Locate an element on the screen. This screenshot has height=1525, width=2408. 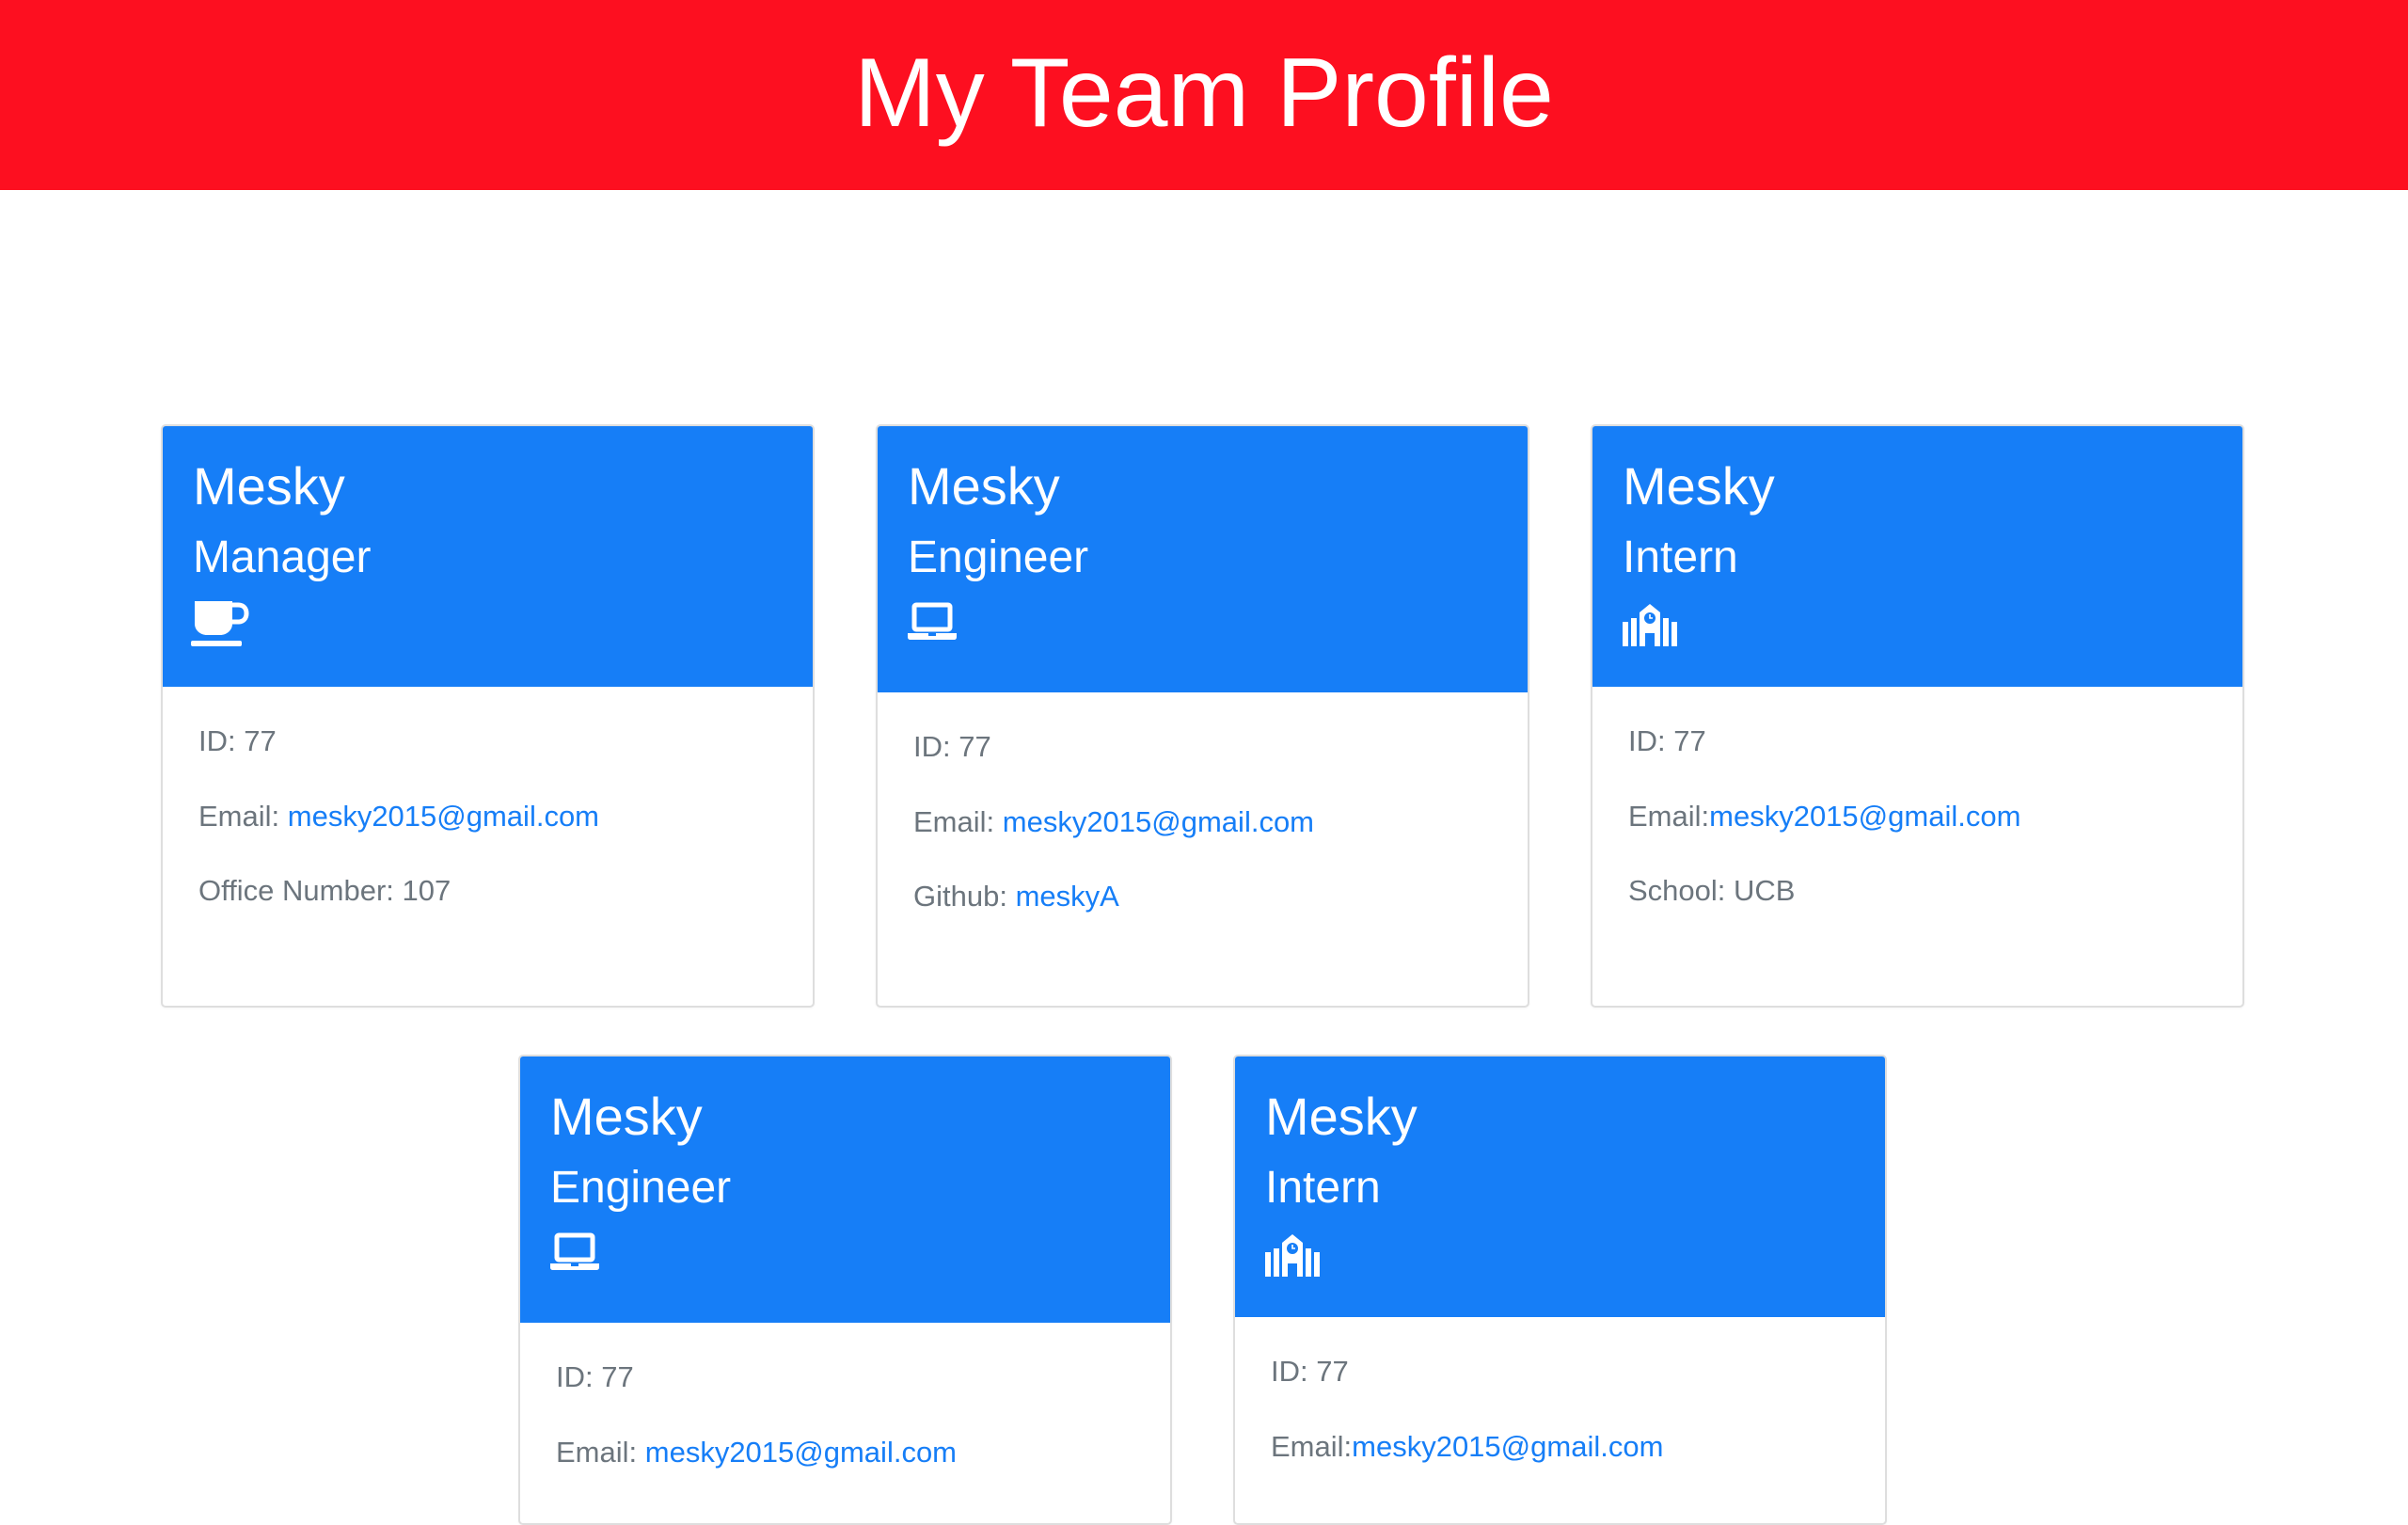
employee-role: Manager is located at coordinates (283, 557).